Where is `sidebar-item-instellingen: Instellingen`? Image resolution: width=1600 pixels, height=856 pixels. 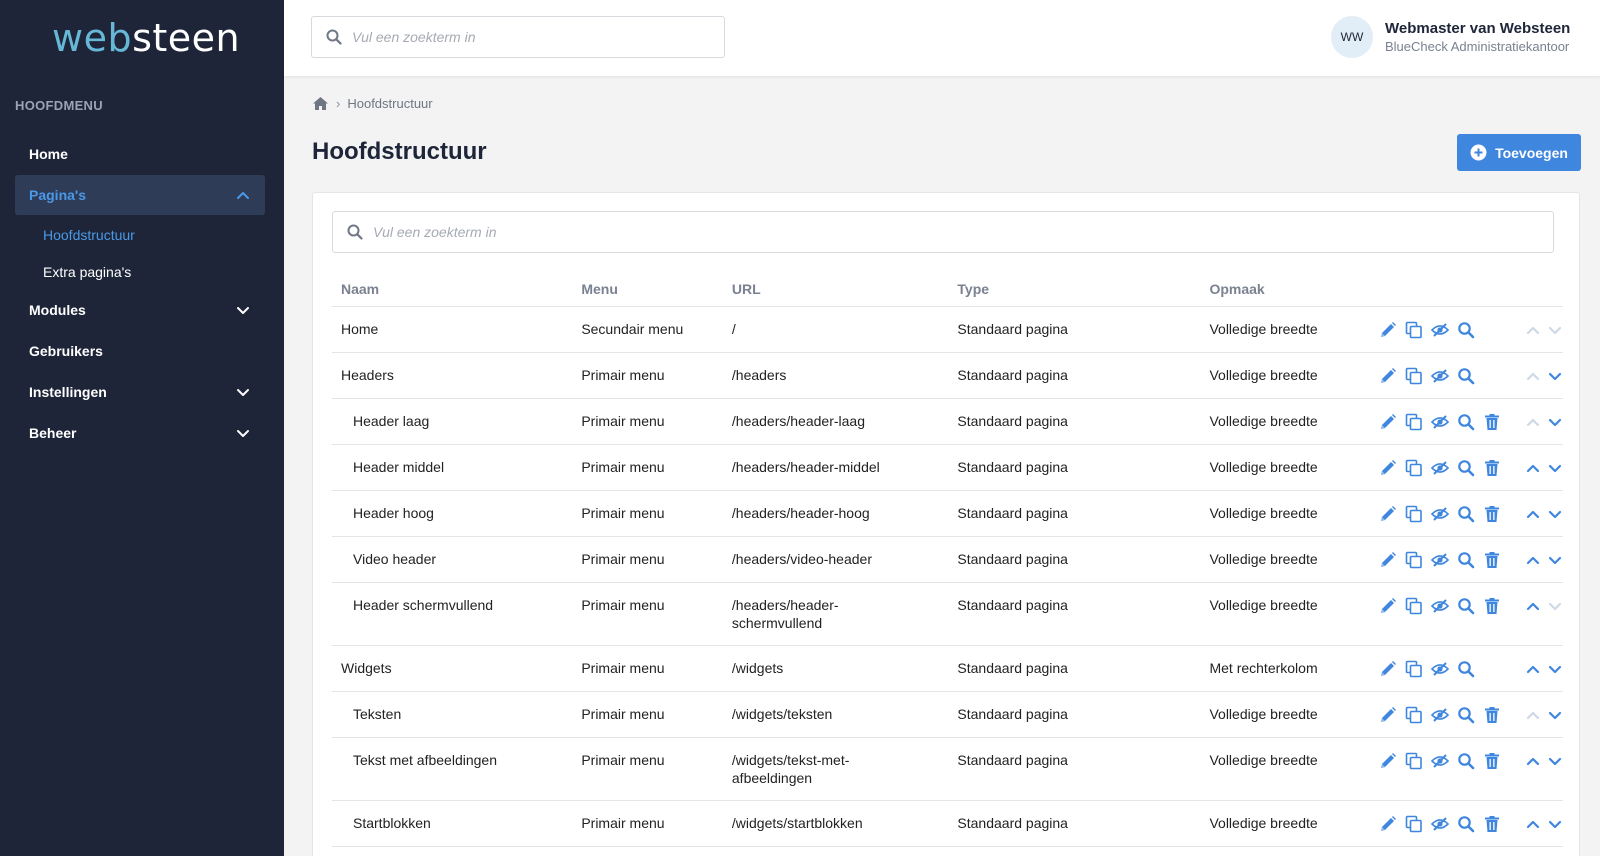
sidebar-item-instellingen: Instellingen is located at coordinates (140, 392).